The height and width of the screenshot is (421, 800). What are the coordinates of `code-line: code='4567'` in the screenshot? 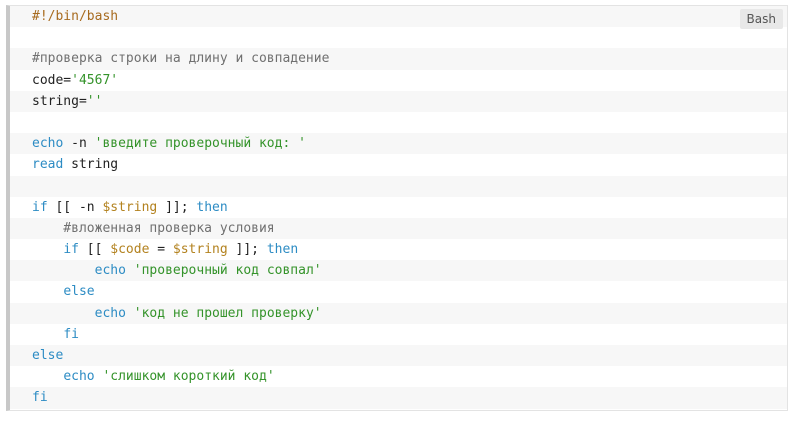 It's located at (398, 80).